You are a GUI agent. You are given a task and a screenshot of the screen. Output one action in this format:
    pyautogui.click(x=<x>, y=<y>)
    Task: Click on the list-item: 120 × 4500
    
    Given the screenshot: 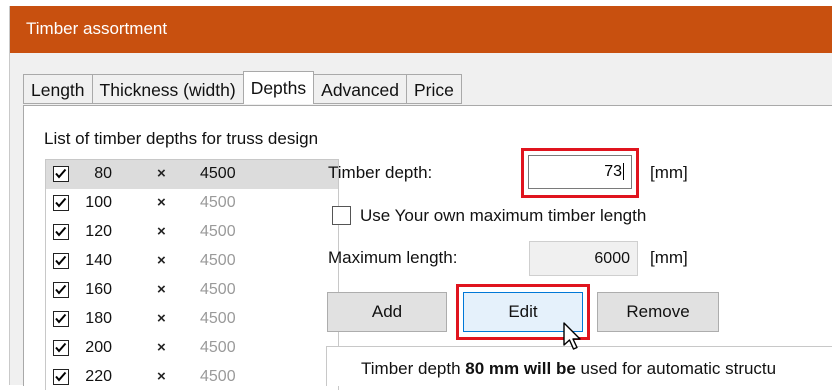 What is the action you would take?
    pyautogui.click(x=192, y=232)
    